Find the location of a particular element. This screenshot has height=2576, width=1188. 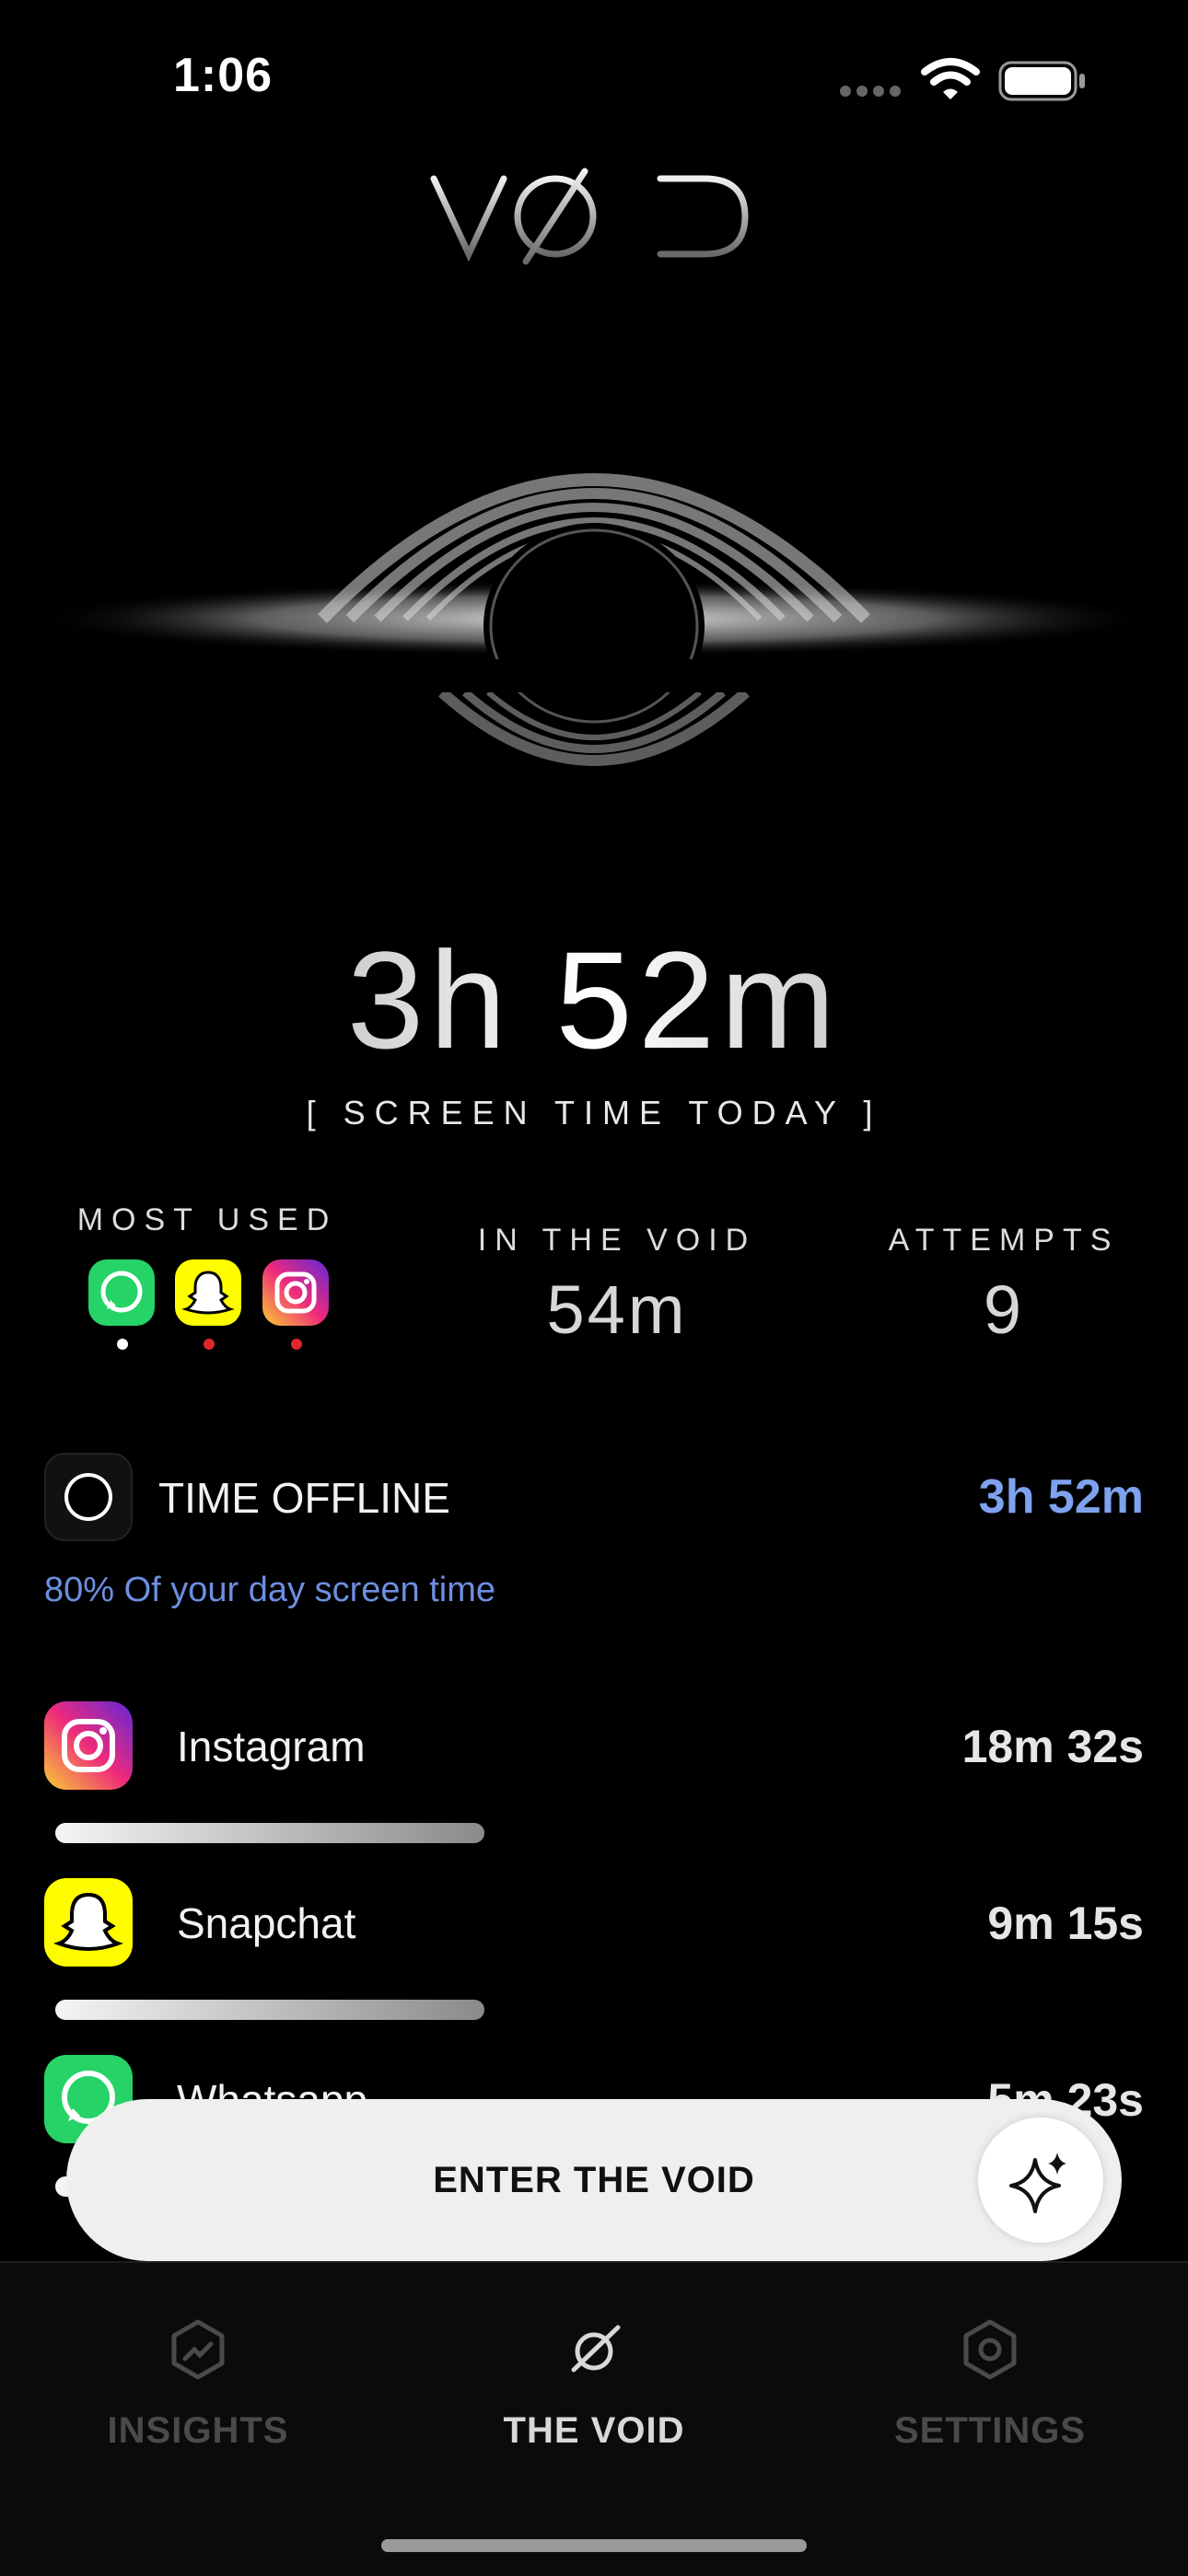

tab-the-void-label: THE VOID is located at coordinates (594, 2430).